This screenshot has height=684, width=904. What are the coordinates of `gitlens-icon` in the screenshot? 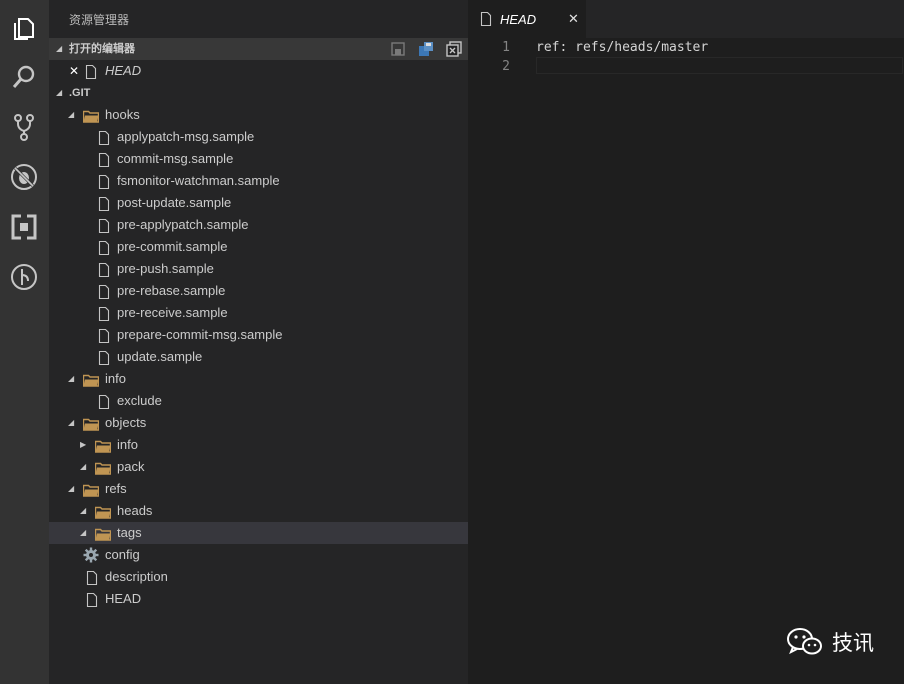 It's located at (24, 277).